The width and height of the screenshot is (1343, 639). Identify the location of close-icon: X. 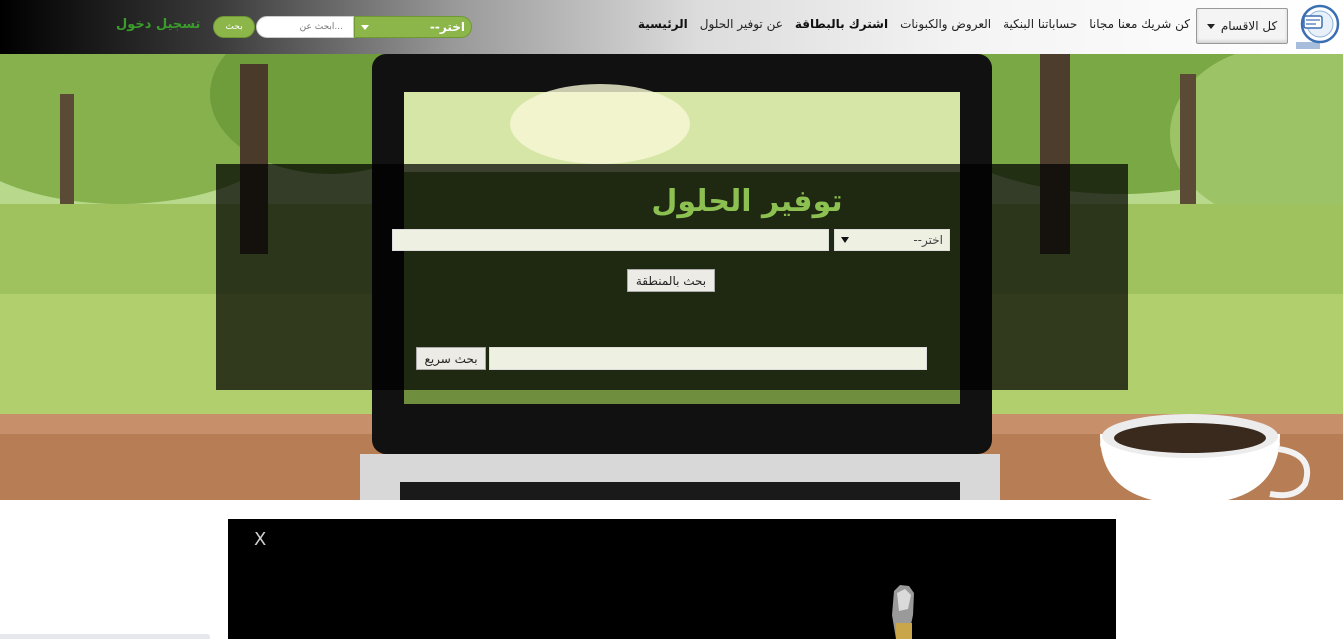
(260, 540).